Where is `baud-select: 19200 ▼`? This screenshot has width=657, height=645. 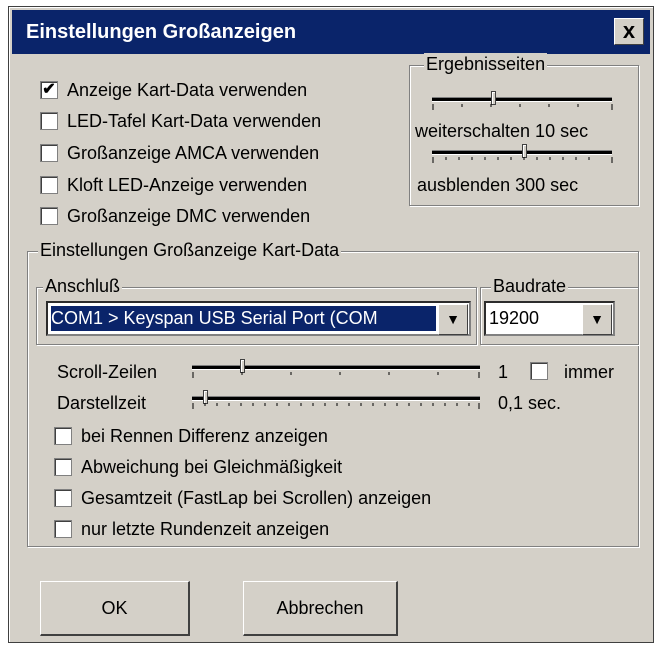 baud-select: 19200 ▼ is located at coordinates (549, 318).